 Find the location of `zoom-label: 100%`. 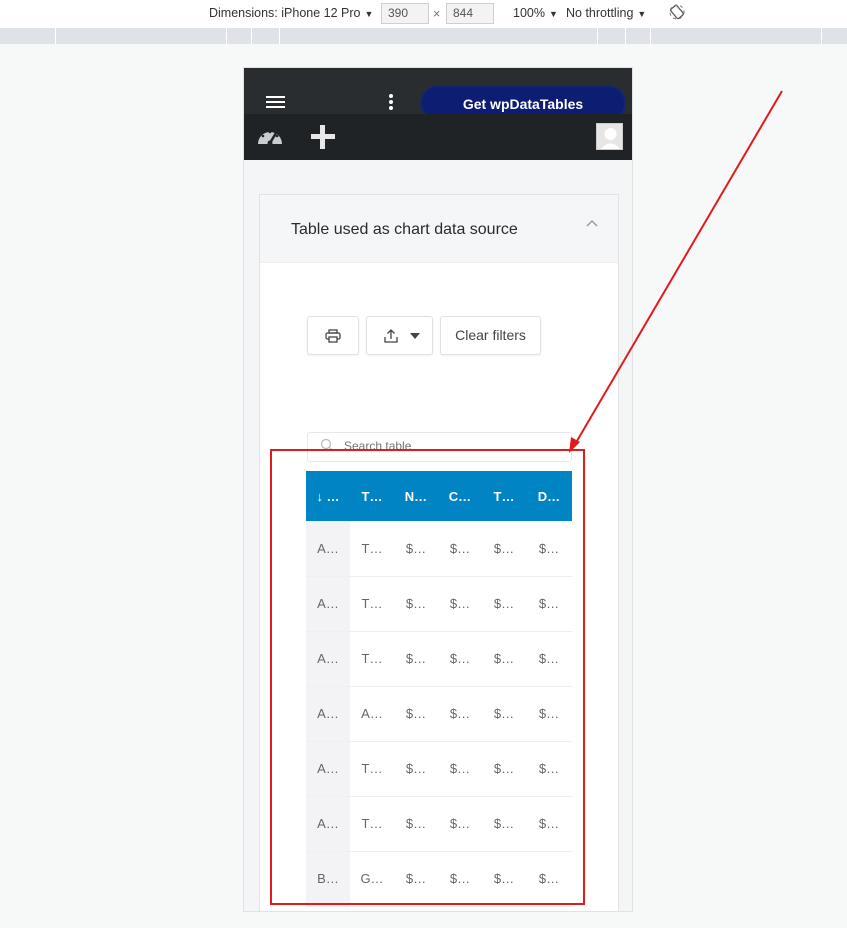

zoom-label: 100% is located at coordinates (529, 13).